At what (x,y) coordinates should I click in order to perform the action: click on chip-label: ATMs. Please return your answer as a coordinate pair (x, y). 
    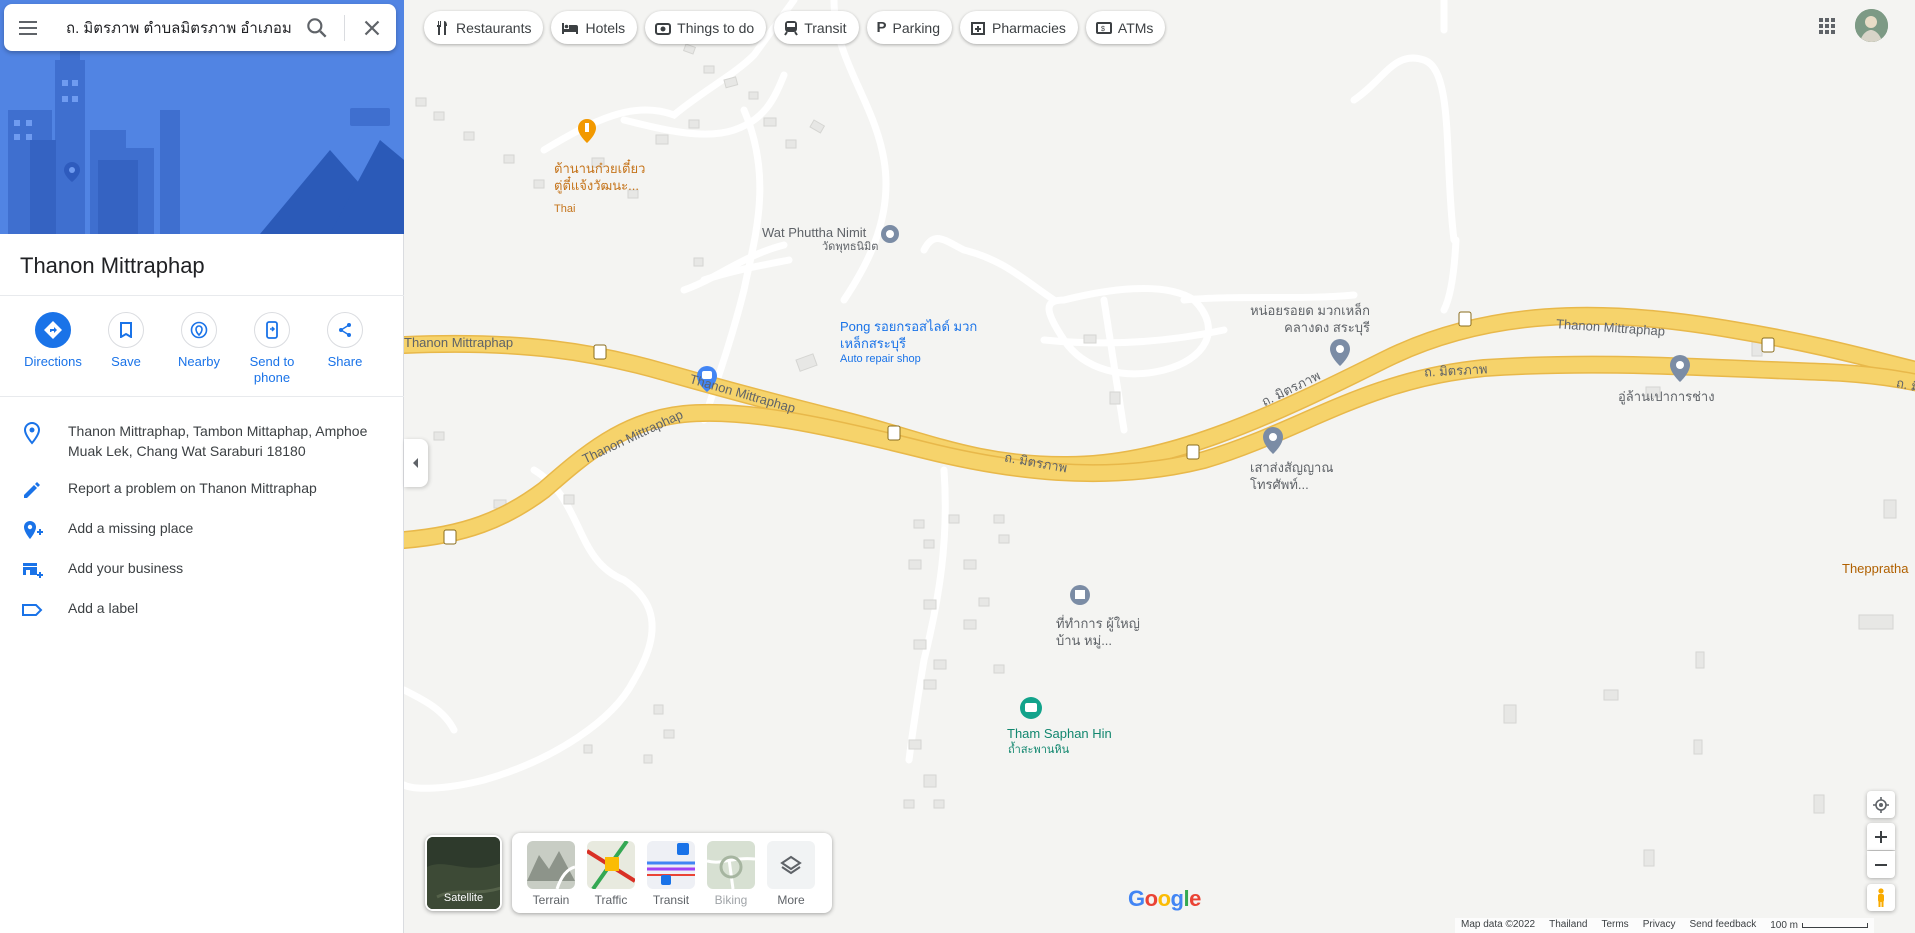
    Looking at the image, I should click on (1135, 27).